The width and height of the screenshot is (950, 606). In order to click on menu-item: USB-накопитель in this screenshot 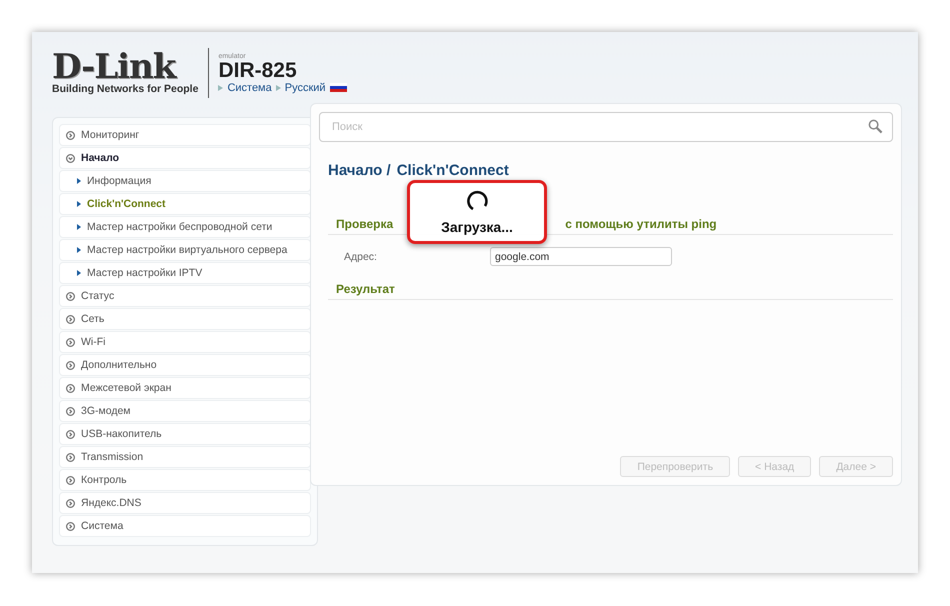, I will do `click(185, 434)`.